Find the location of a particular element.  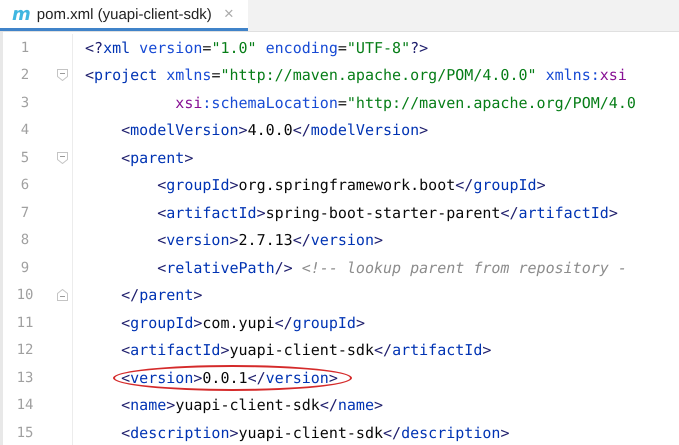

code-line: <name>yuapi-client-sdk</name> is located at coordinates (252, 405).